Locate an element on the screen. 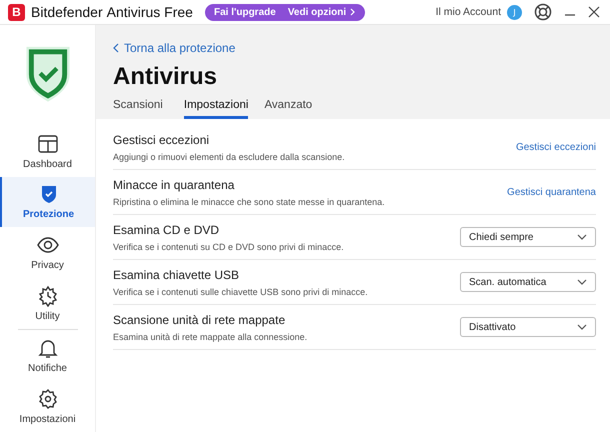 The width and height of the screenshot is (610, 432). setting-title: Gestisci eccezioni is located at coordinates (161, 139).